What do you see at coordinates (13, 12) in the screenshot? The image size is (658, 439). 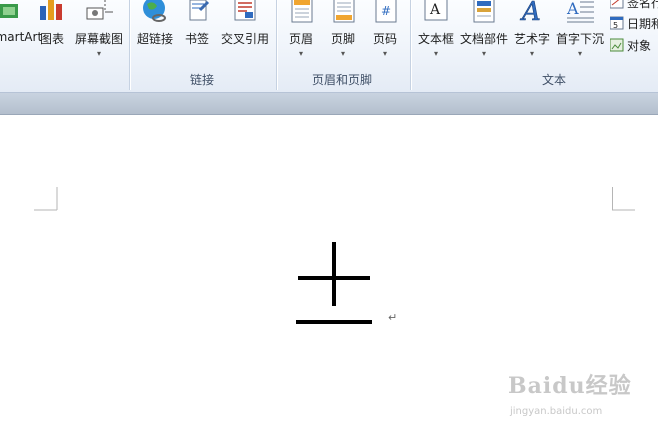 I see `smartart-icon` at bounding box center [13, 12].